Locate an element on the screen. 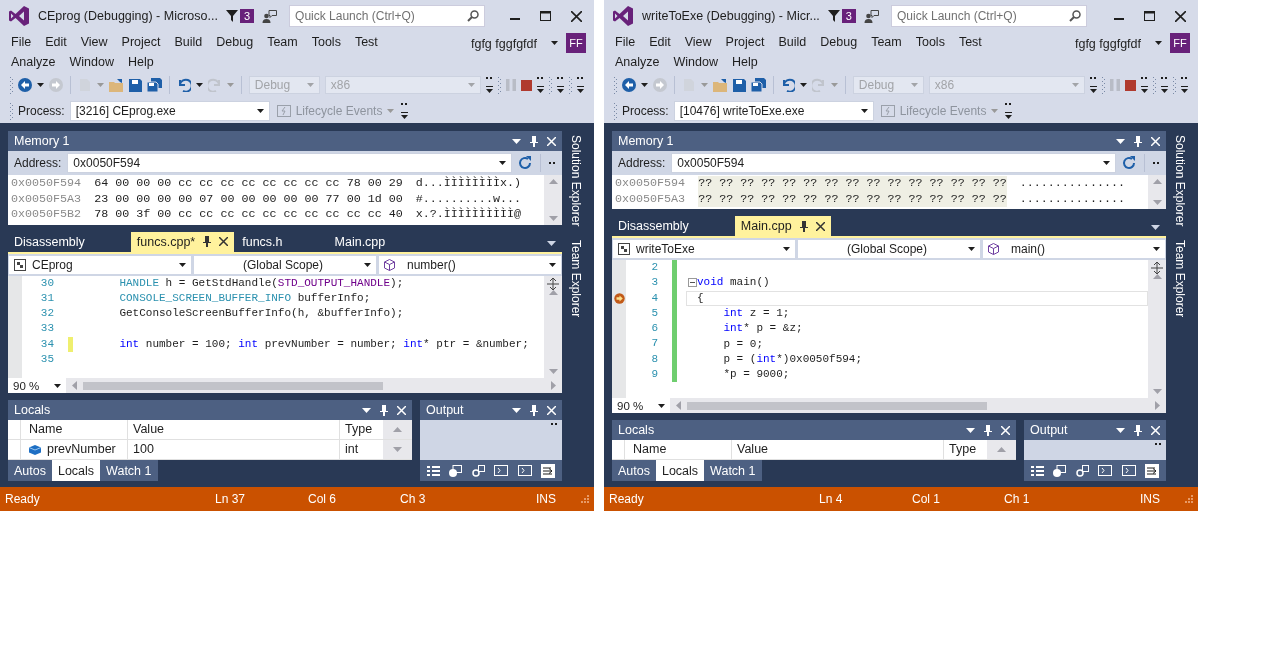  resize-grip-icon is located at coordinates (1189, 499).